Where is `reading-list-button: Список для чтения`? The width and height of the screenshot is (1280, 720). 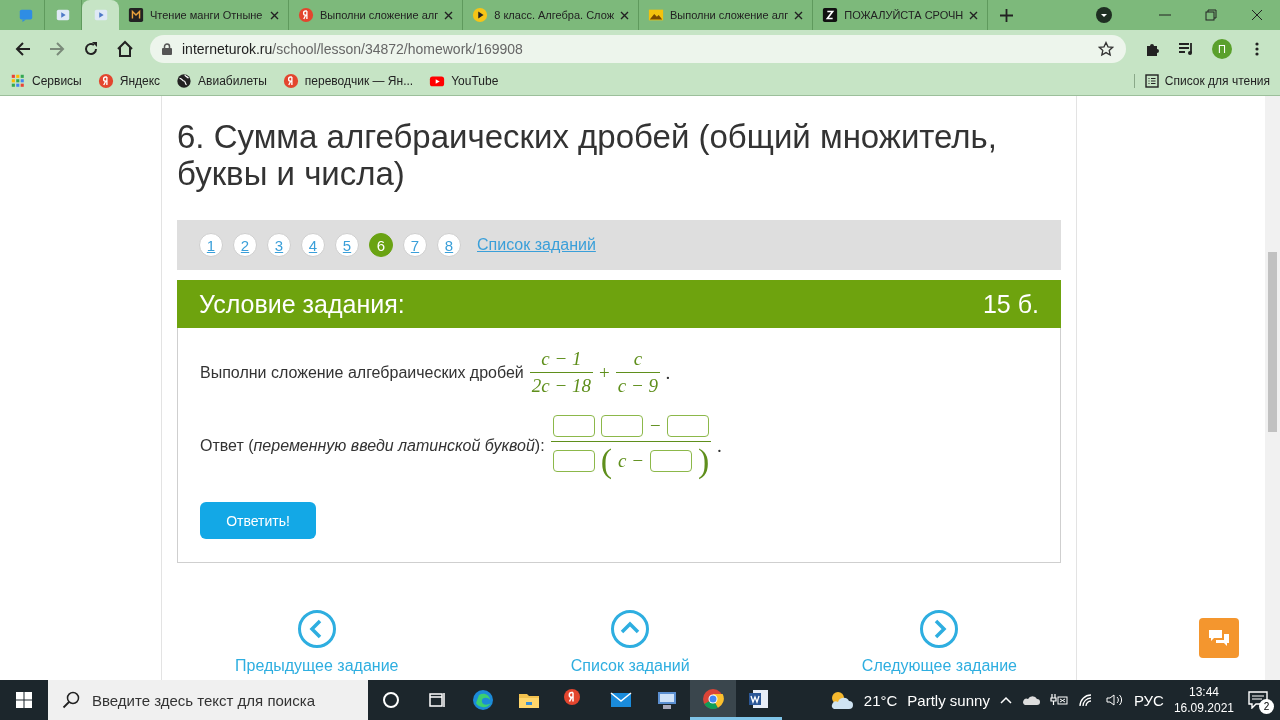
reading-list-button: Список для чтения is located at coordinates (1217, 81).